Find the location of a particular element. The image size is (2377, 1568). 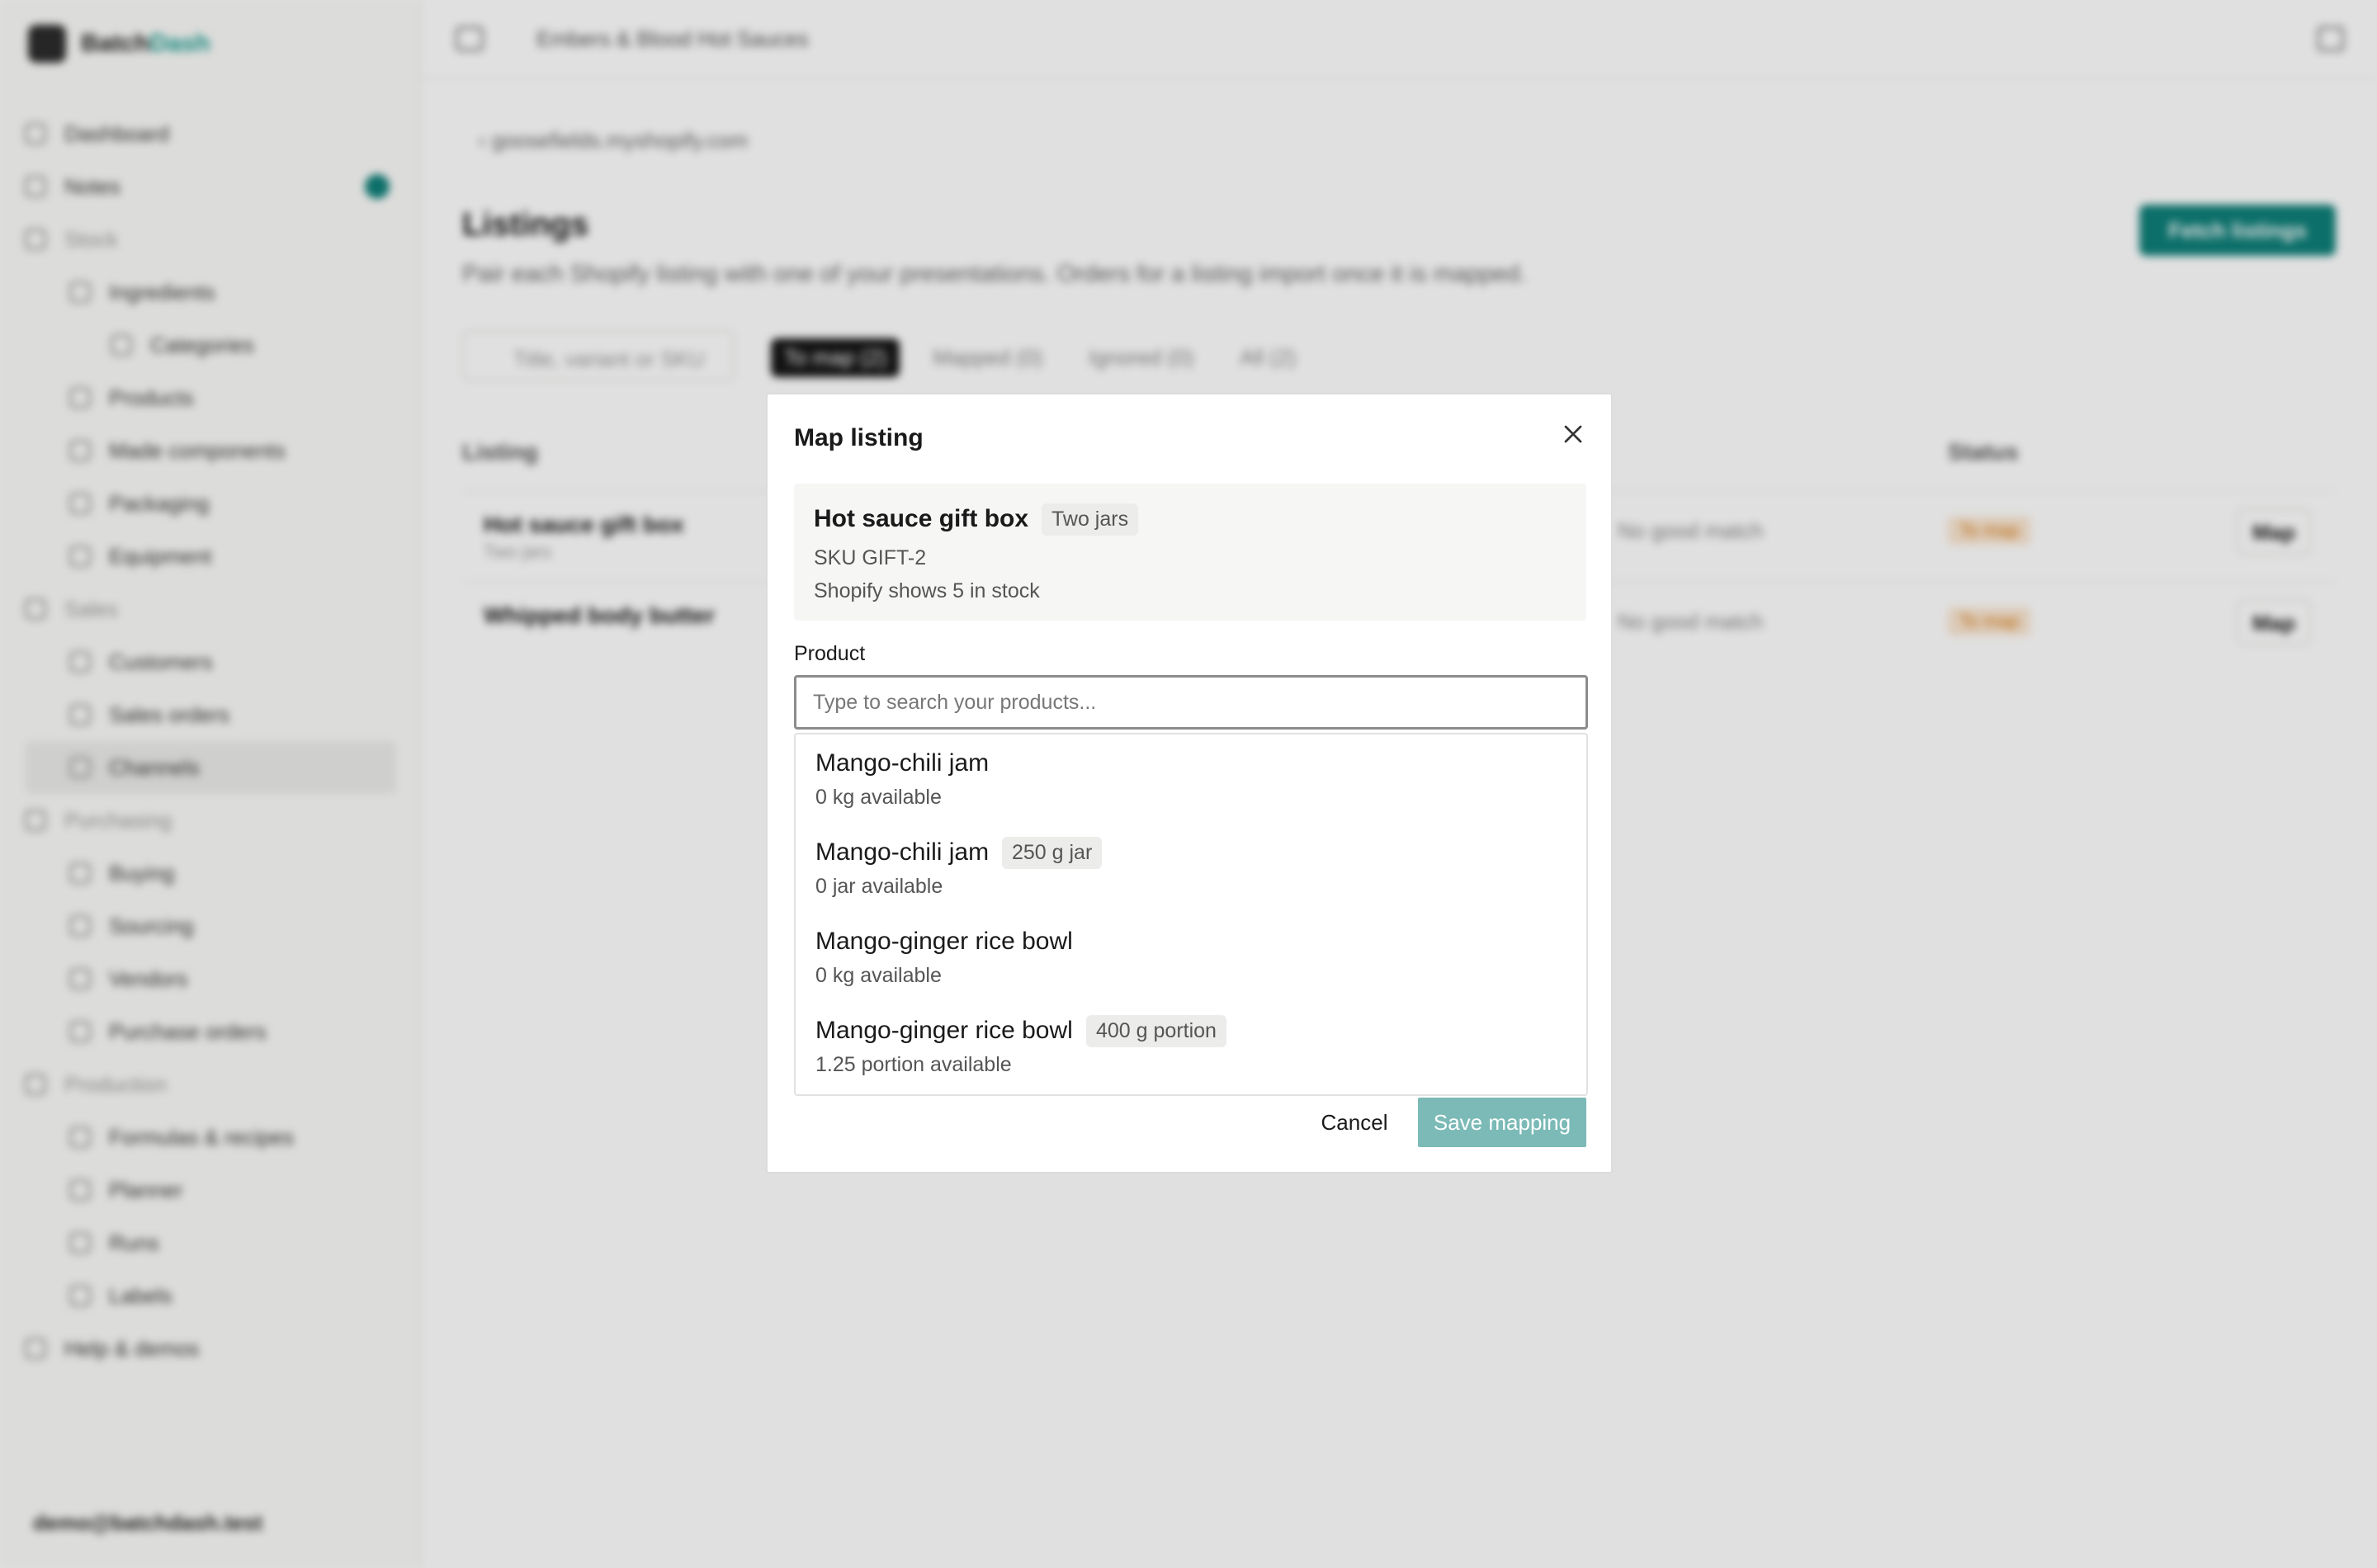

close-icon is located at coordinates (1573, 434).